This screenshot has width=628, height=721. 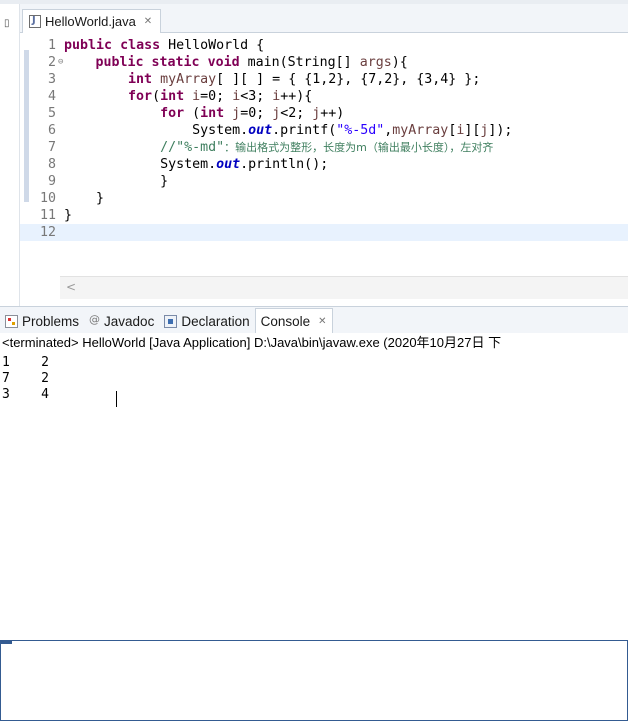 I want to click on code-token: <2;, so click(x=296, y=113).